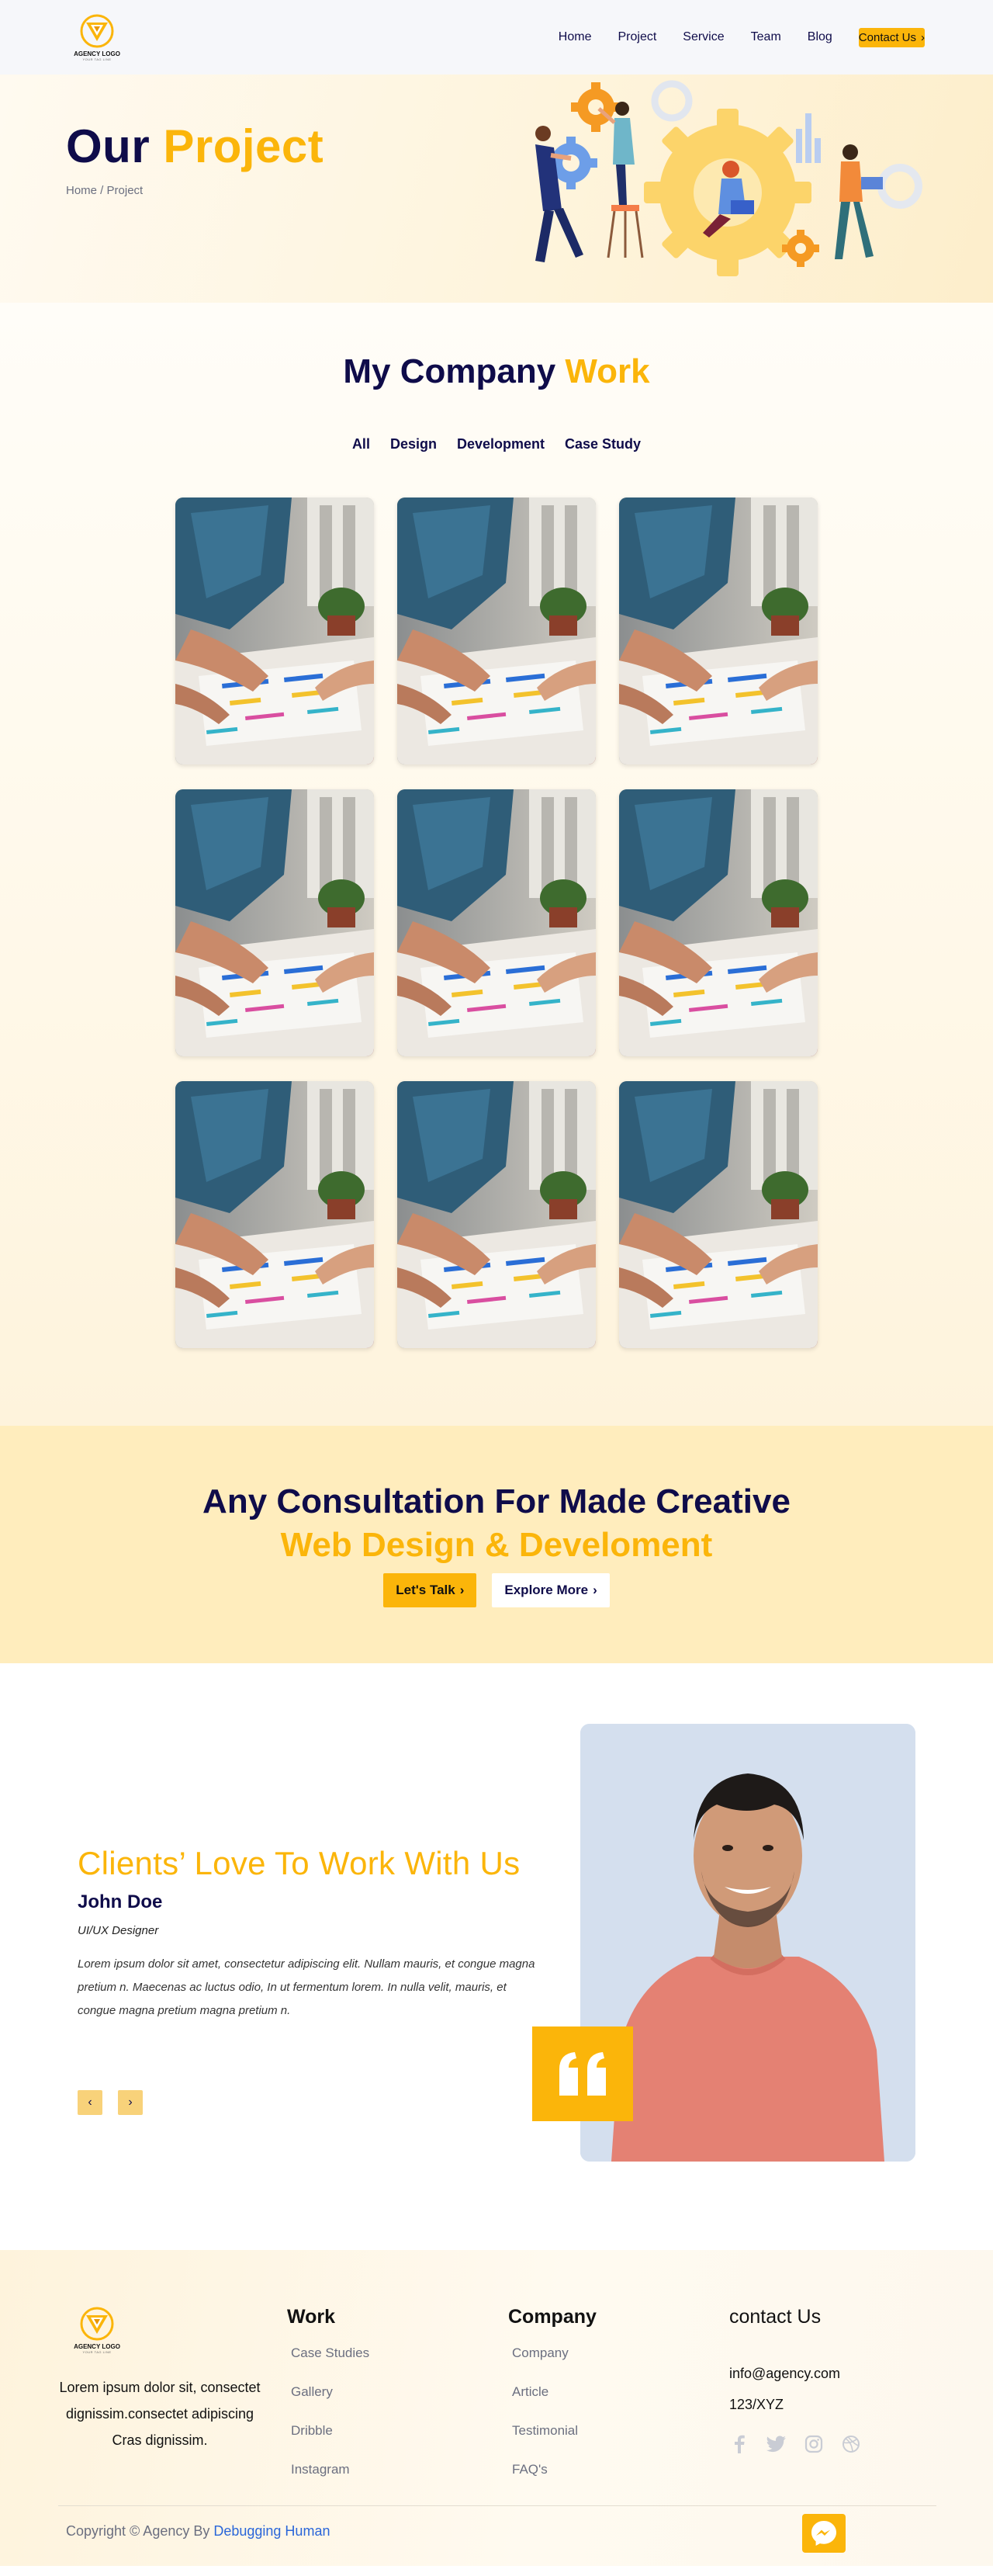 This screenshot has width=993, height=2576. What do you see at coordinates (552, 2360) in the screenshot?
I see `footer-link-company: Company` at bounding box center [552, 2360].